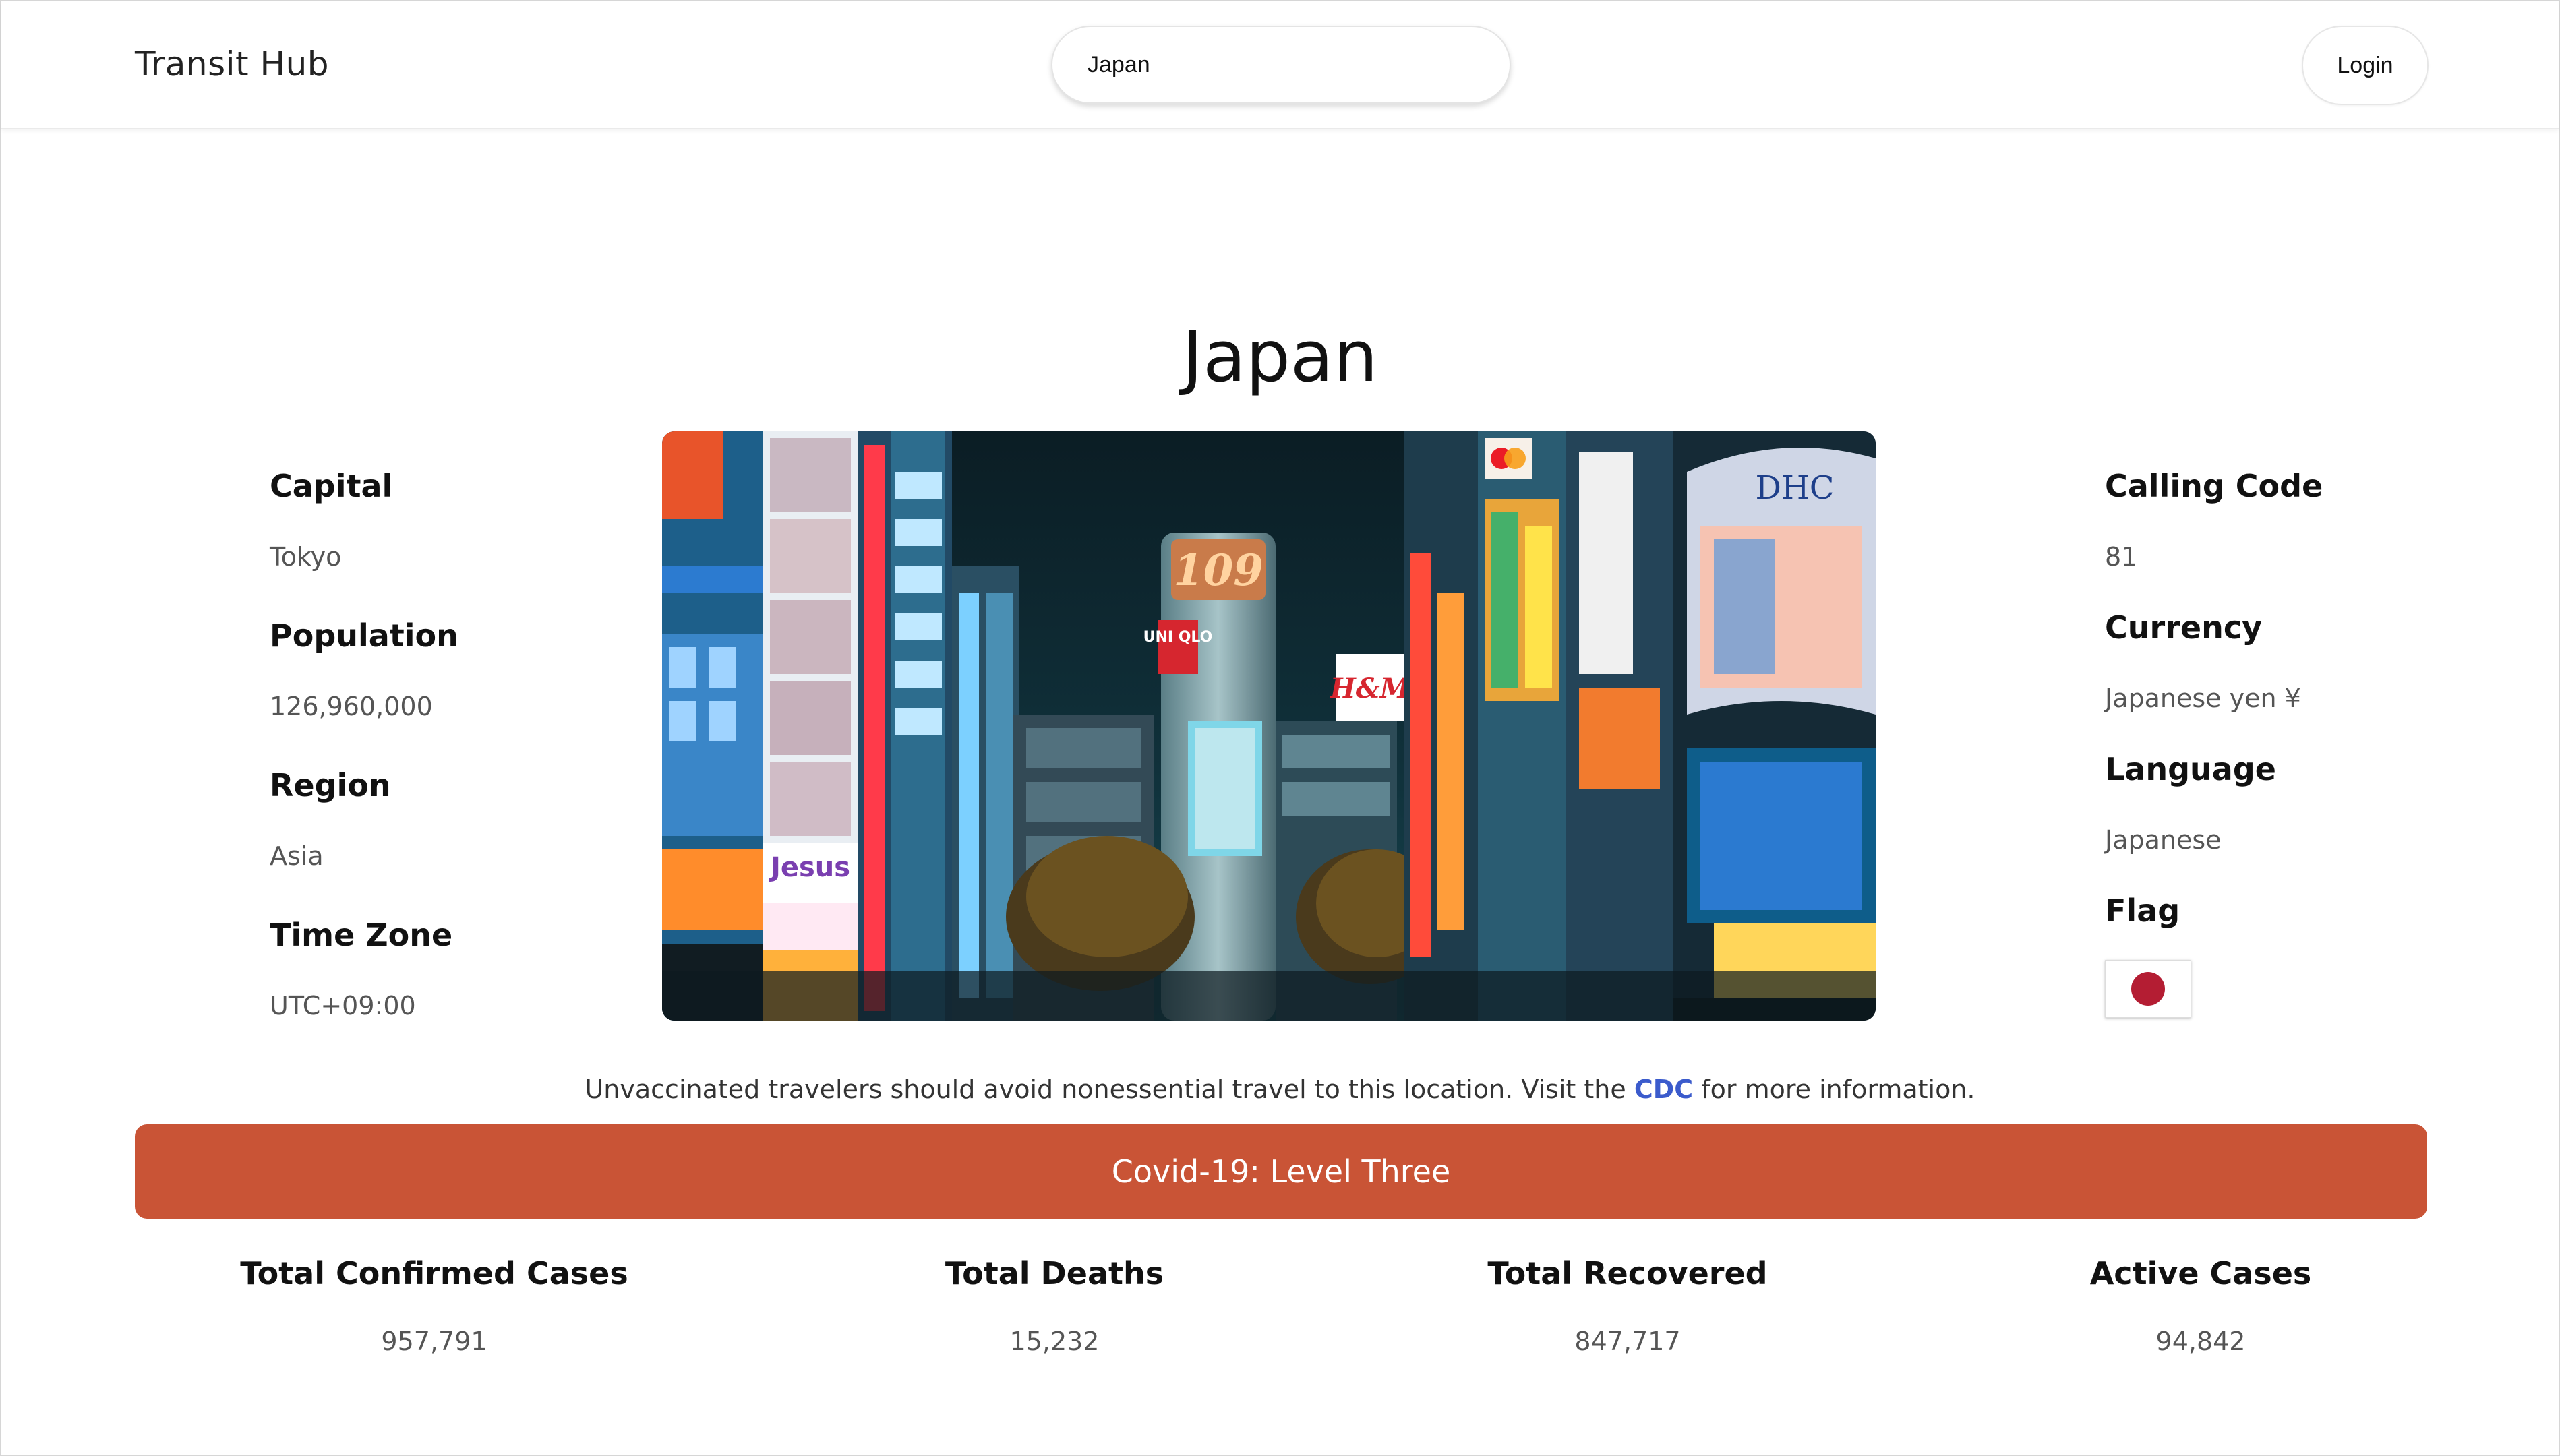  I want to click on hm-sign-text: H&M, so click(1370, 688).